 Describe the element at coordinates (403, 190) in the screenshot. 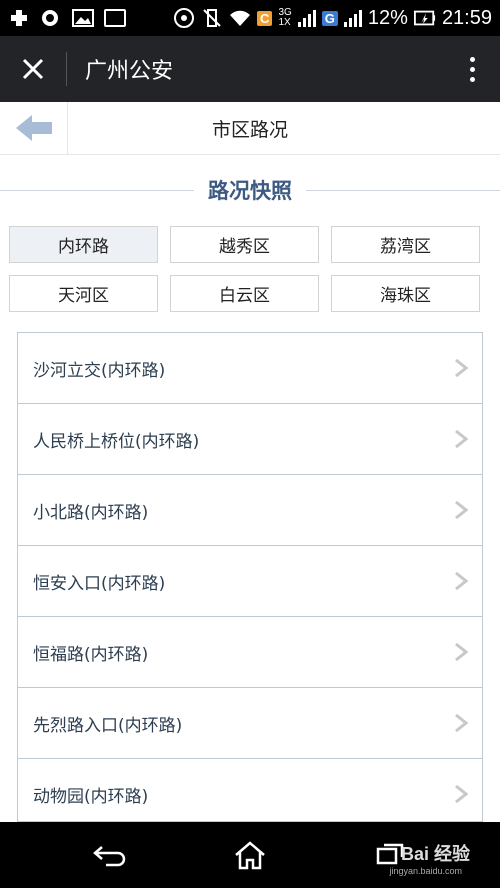

I see `heading-rule-right` at that location.